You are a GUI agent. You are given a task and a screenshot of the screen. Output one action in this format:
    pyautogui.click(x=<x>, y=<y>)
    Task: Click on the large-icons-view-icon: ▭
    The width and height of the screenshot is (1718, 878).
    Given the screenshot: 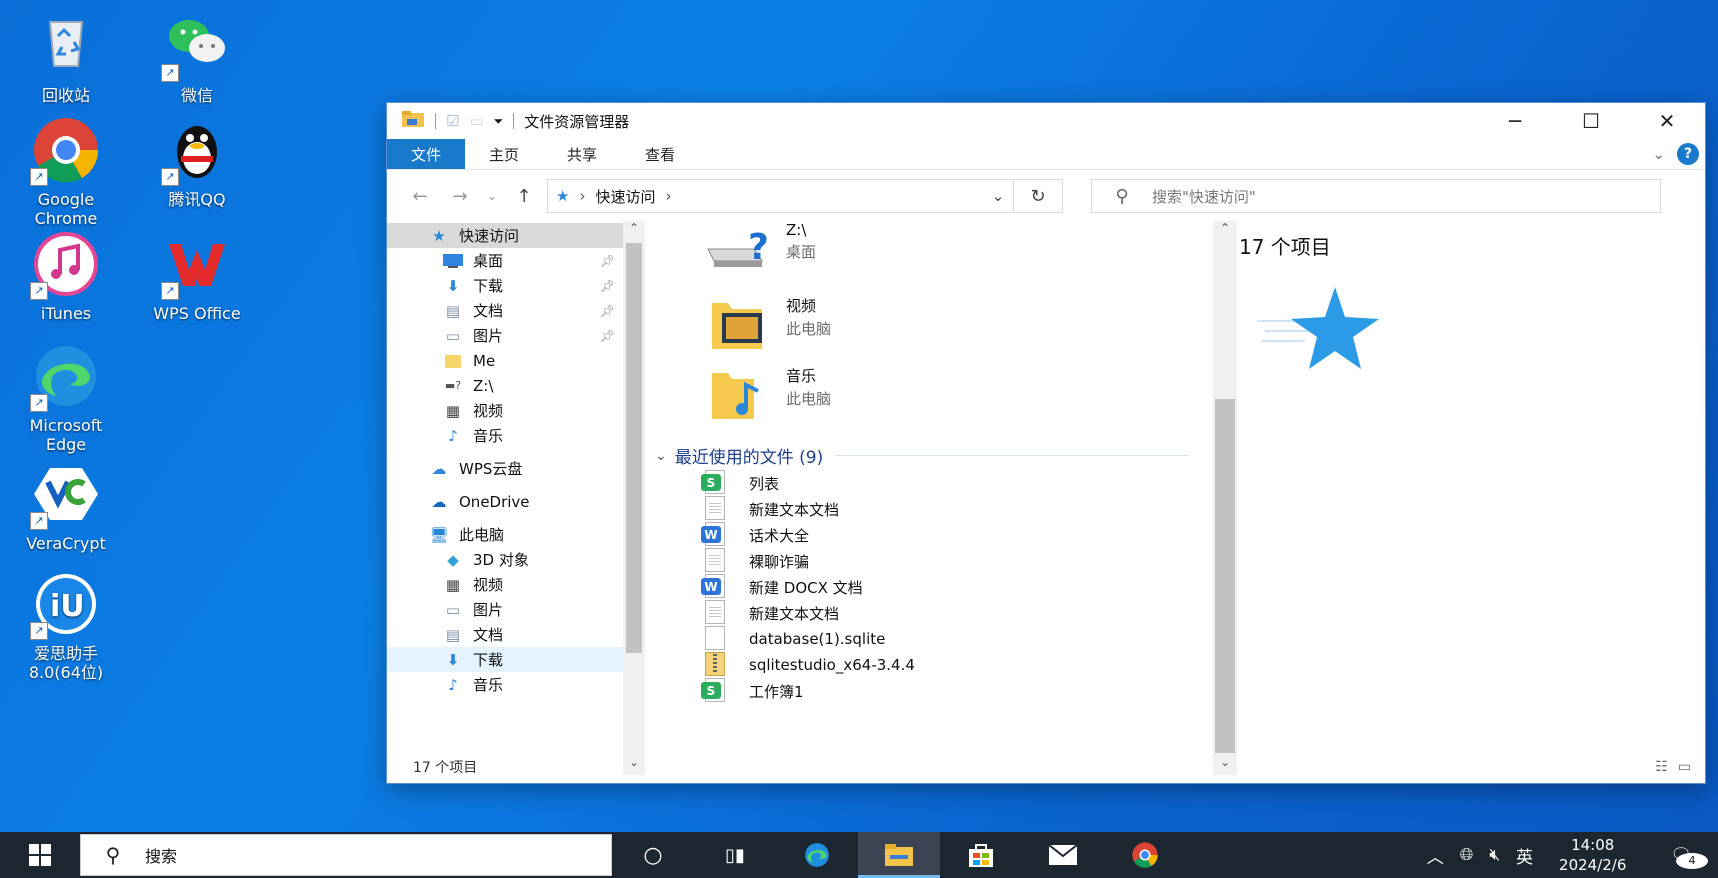 What is the action you would take?
    pyautogui.click(x=1684, y=767)
    